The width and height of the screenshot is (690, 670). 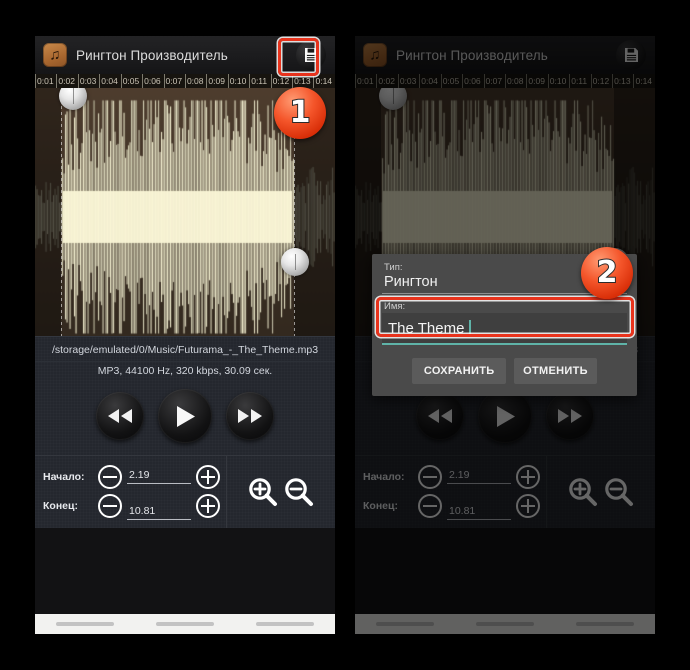 I want to click on ruler-tick: 0:04, so click(x=109, y=81).